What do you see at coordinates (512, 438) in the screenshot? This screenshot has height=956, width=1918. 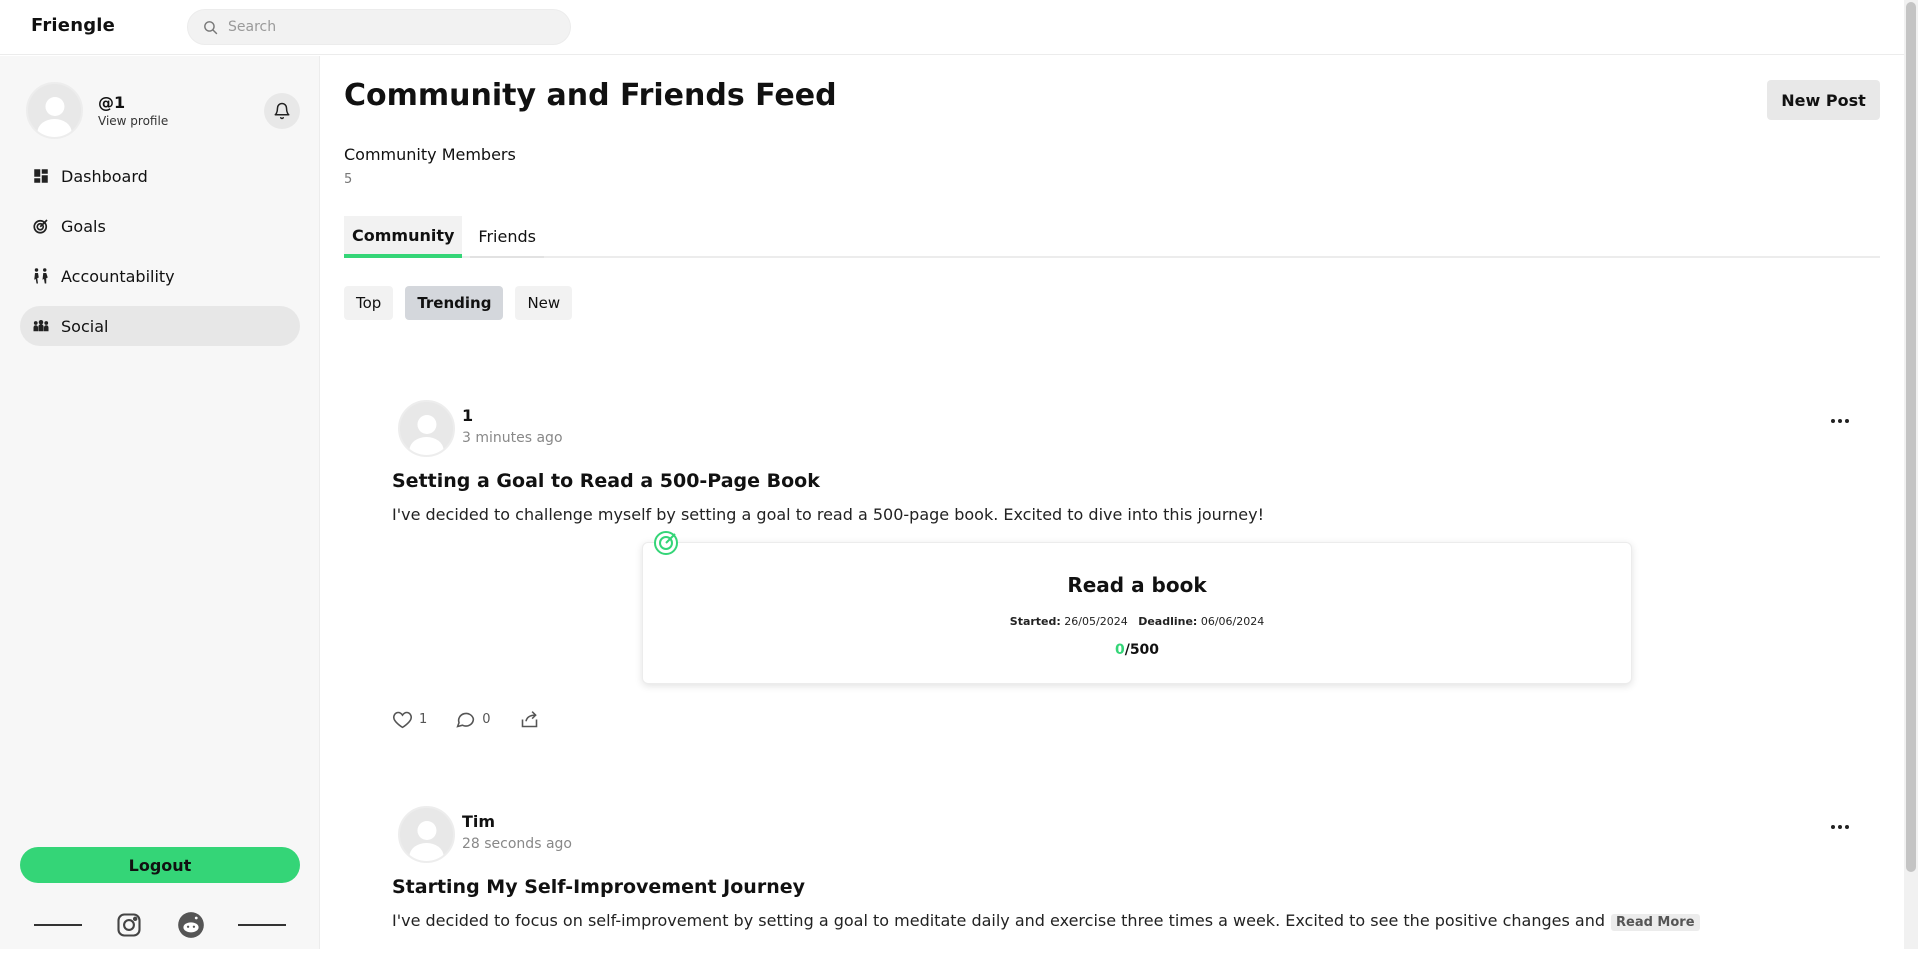 I see `post-timestamp: 3 minutes ago` at bounding box center [512, 438].